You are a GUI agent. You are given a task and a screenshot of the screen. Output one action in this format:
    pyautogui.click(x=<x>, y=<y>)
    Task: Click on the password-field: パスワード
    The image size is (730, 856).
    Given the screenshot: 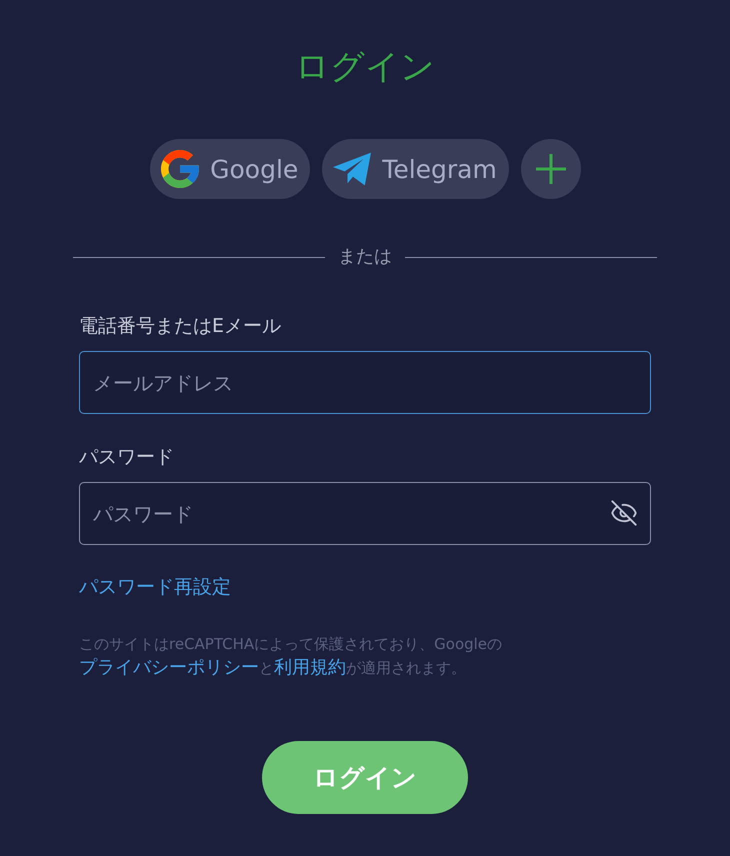 What is the action you would take?
    pyautogui.click(x=365, y=513)
    